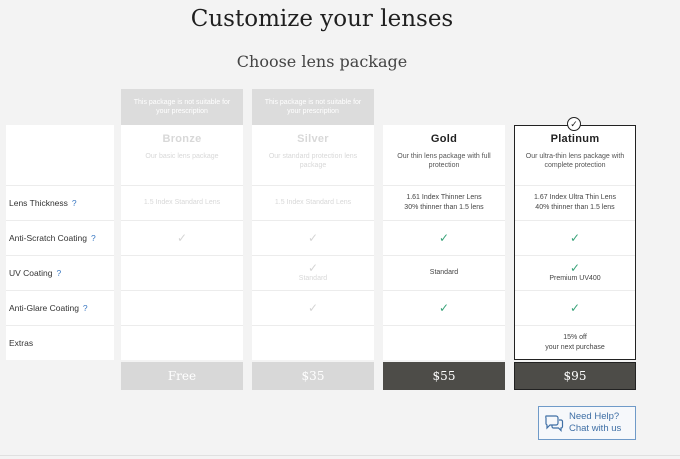  I want to click on feature-row-anti-scratch: Anti-Scratch Coating ?, so click(60, 237).